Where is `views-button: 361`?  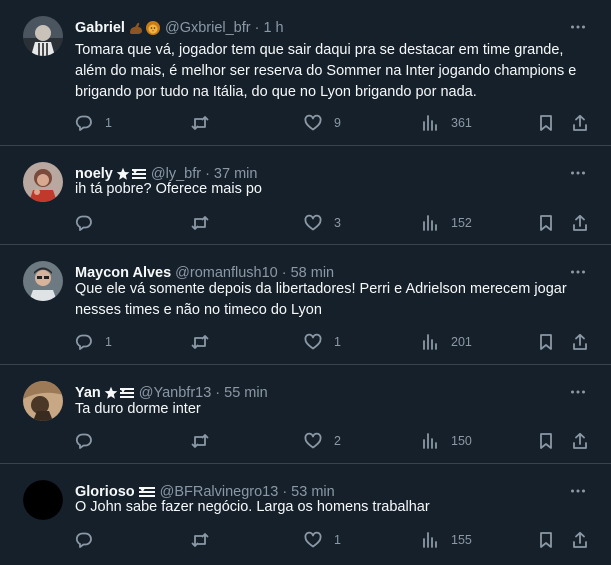 views-button: 361 is located at coordinates (446, 123).